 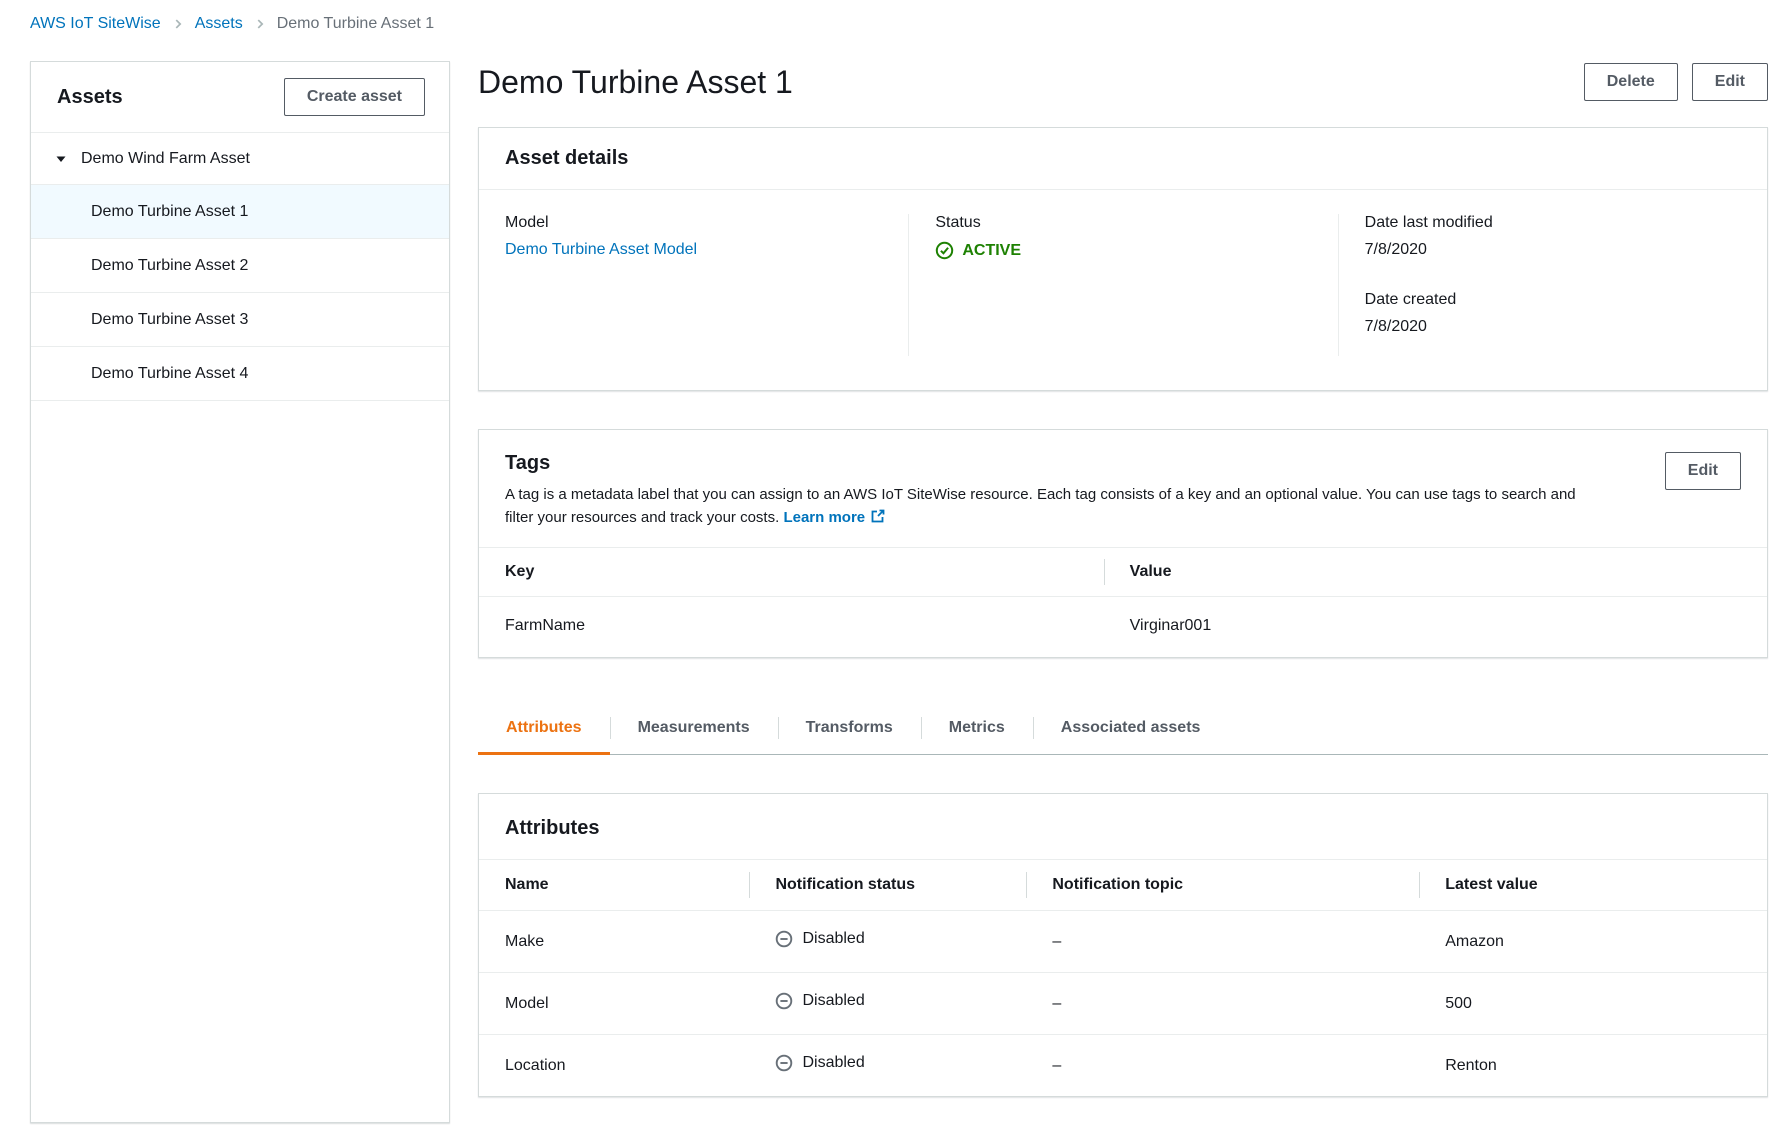 What do you see at coordinates (1123, 627) in the screenshot?
I see `table-row: FarmName Virginar001` at bounding box center [1123, 627].